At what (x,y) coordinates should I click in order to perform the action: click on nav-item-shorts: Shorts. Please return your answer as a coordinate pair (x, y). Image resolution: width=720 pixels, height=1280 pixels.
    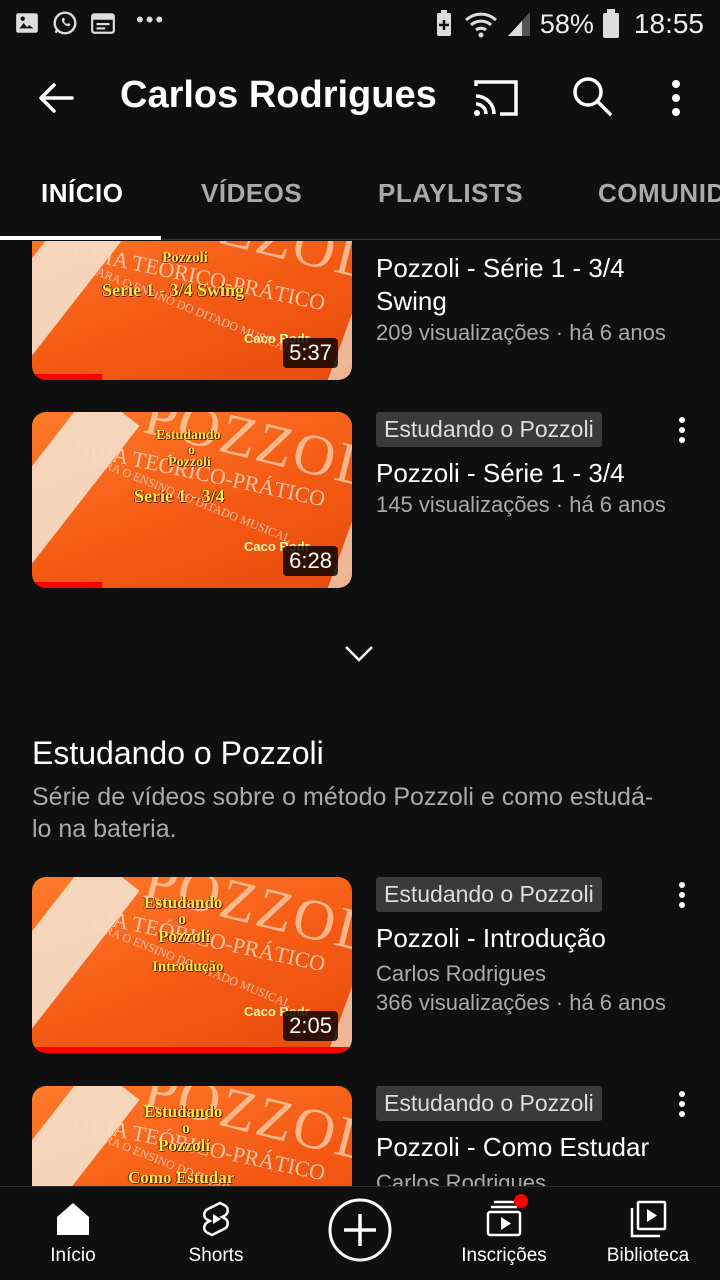
    Looking at the image, I should click on (216, 1233).